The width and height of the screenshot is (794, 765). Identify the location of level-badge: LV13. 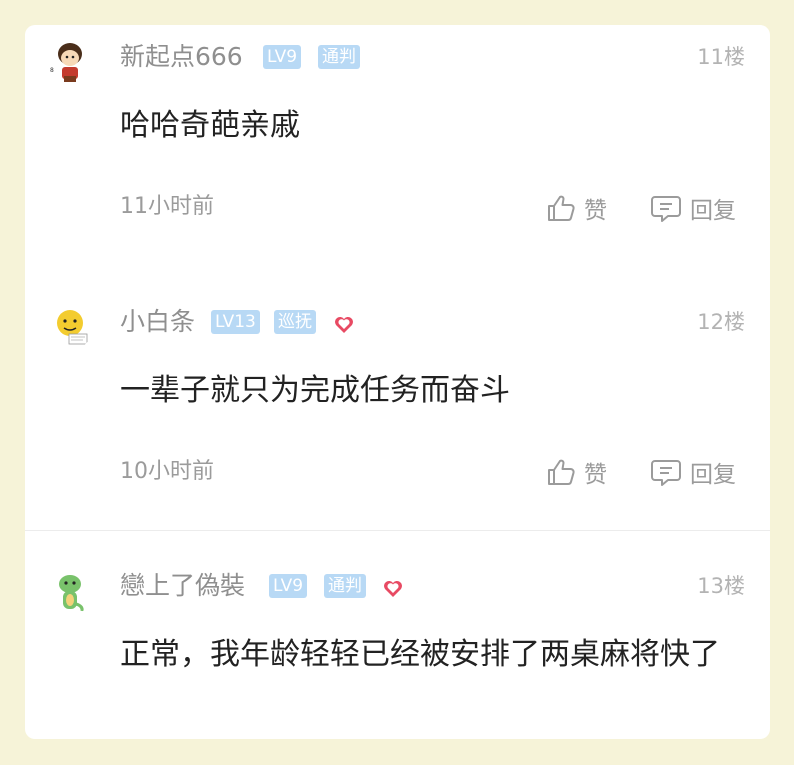
(235, 322).